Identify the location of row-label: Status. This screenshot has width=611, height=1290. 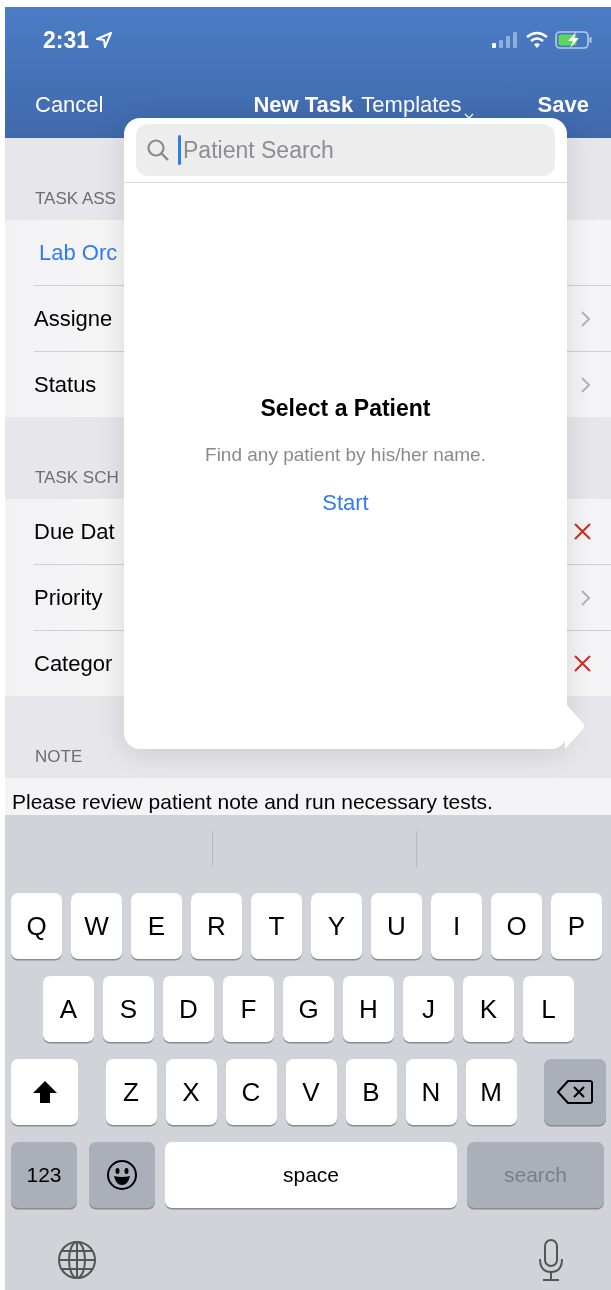
(65, 384).